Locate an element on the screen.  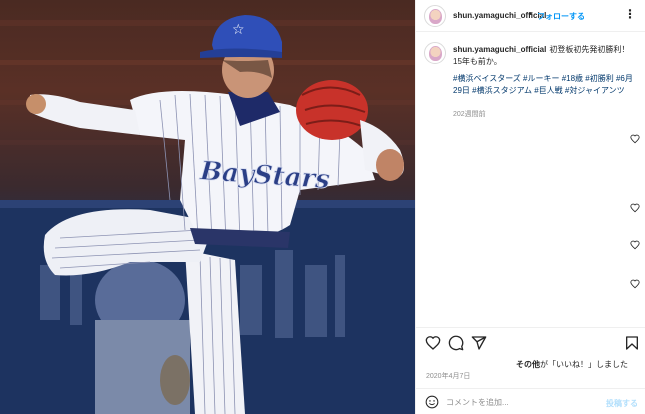
share-icon is located at coordinates (479, 343).